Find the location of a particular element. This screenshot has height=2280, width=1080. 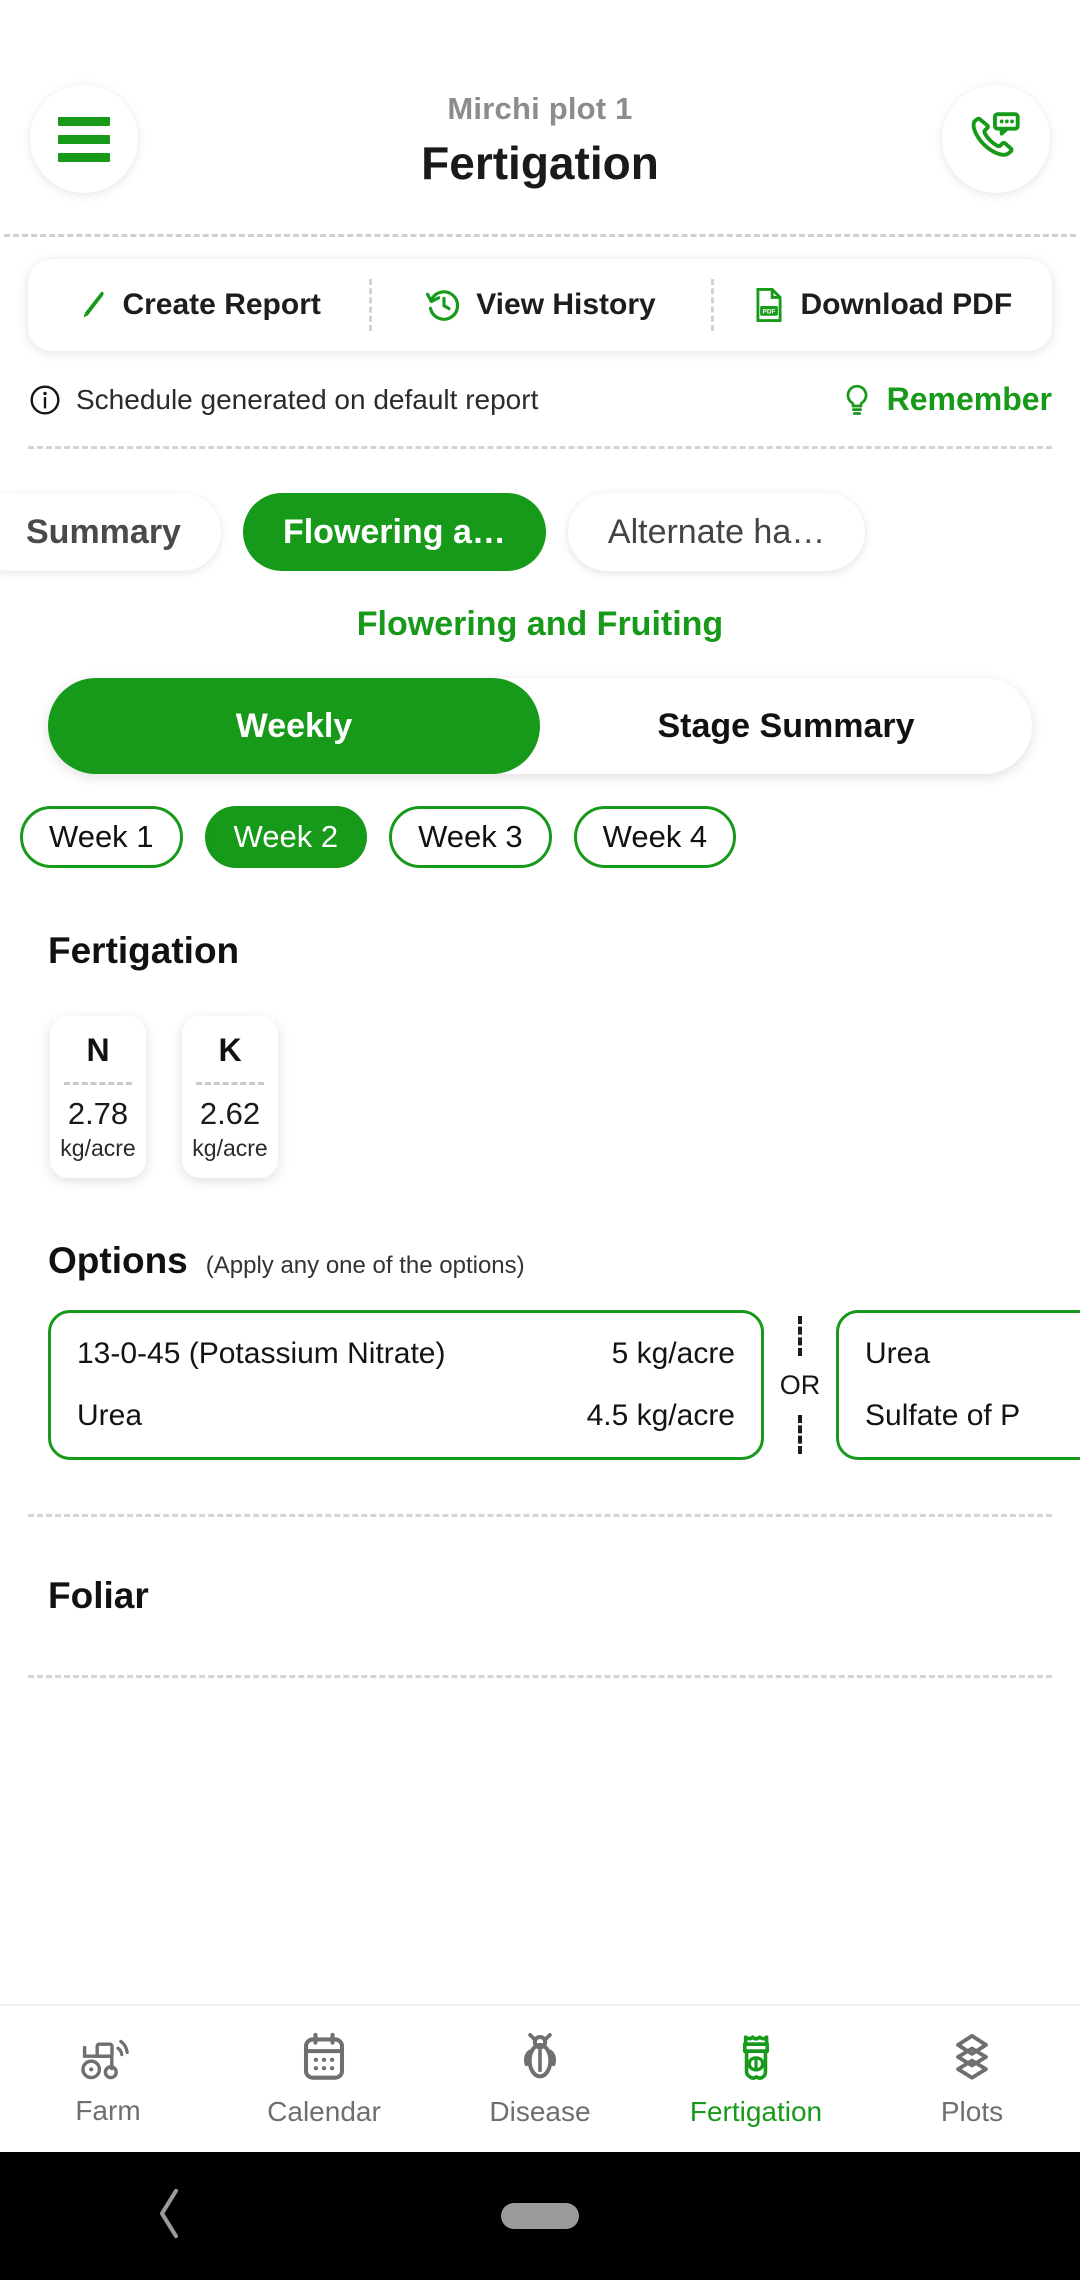

week-chip-1-label: Week 1 is located at coordinates (101, 836).